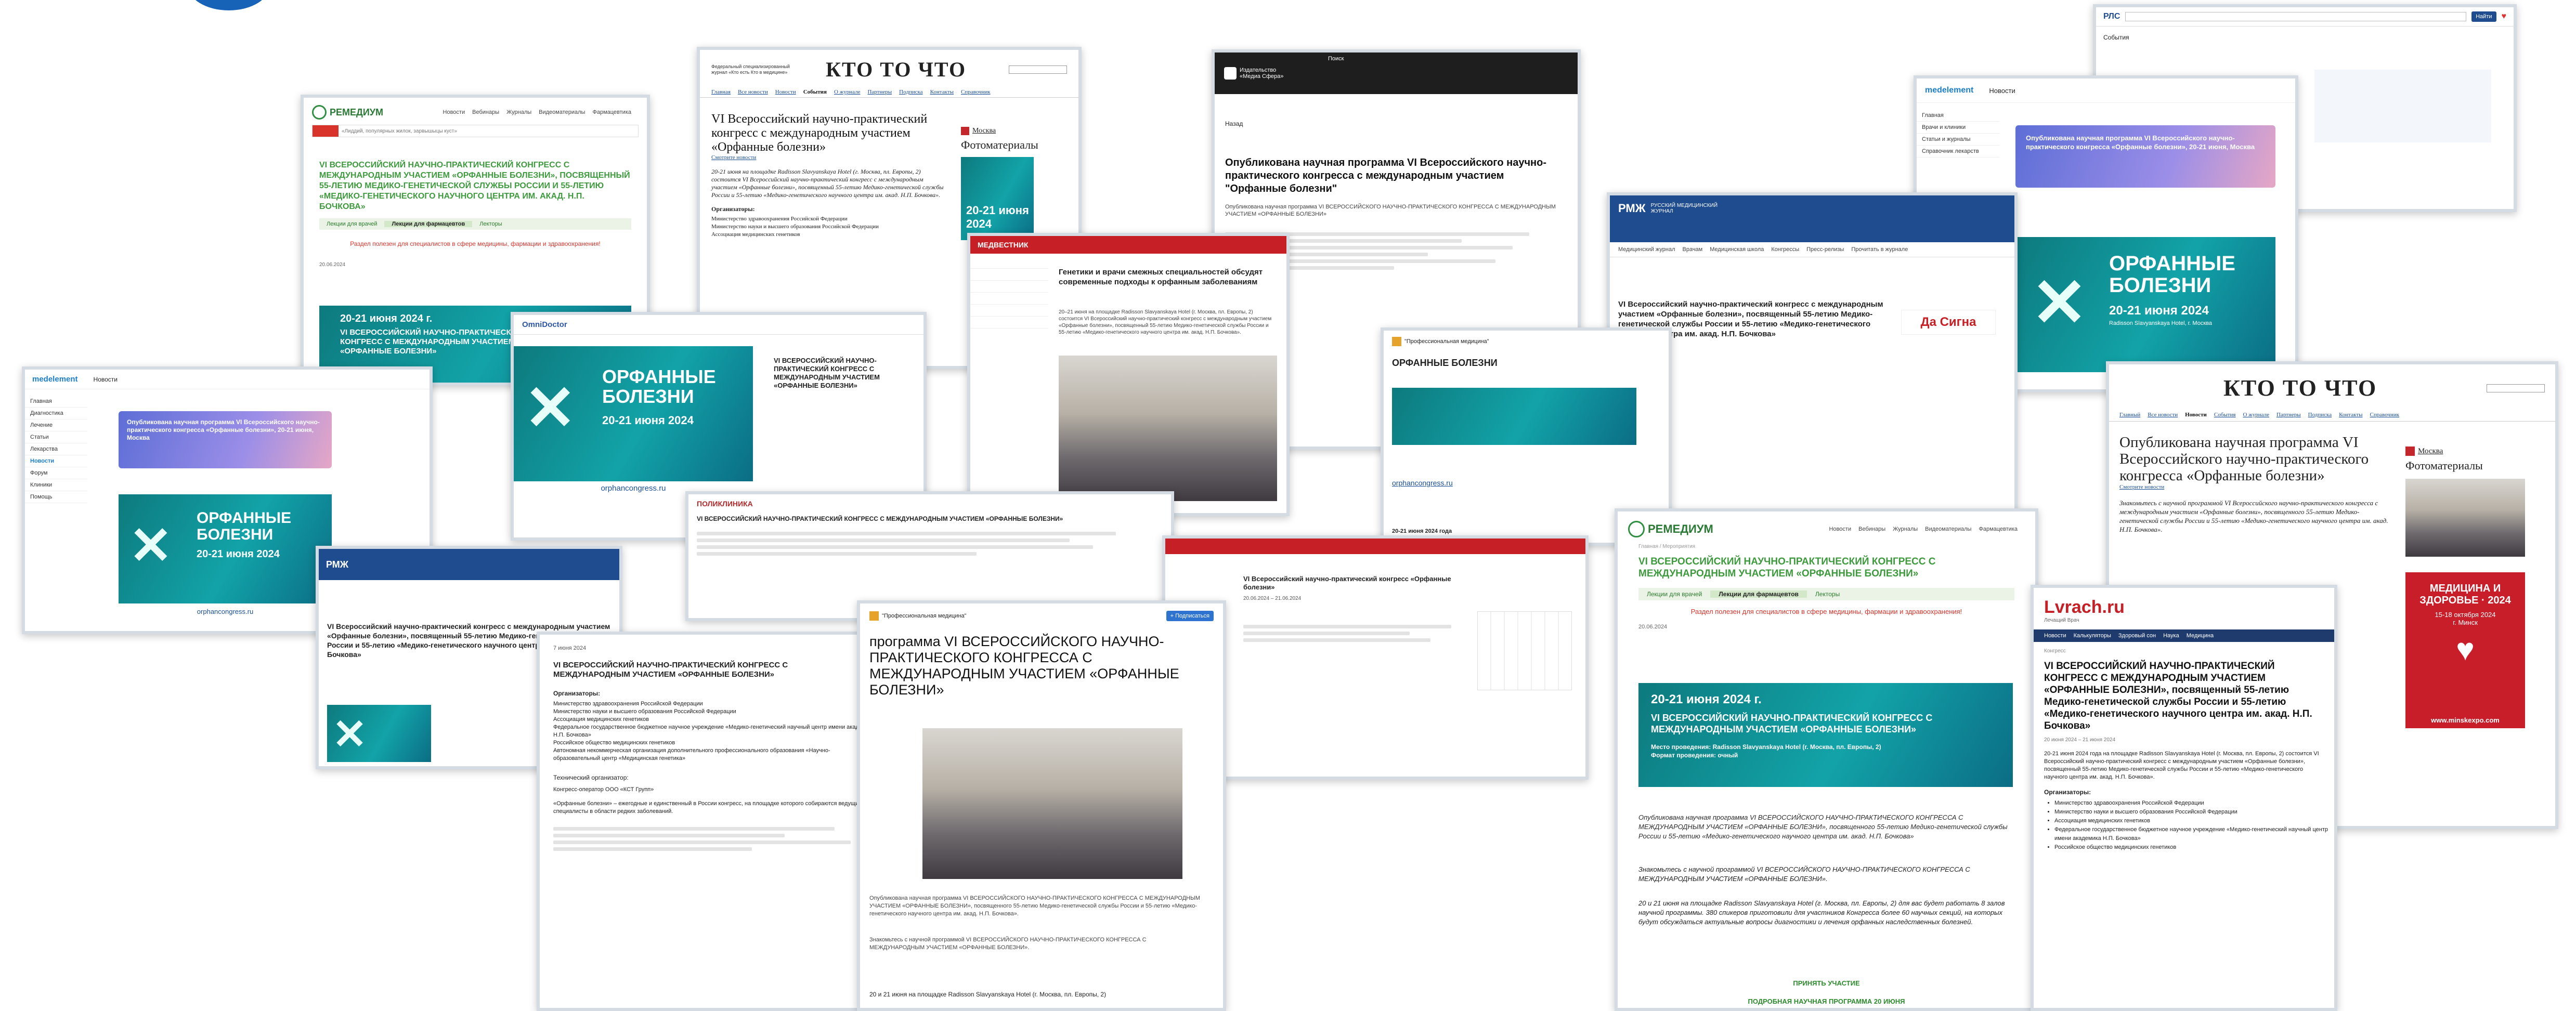 Image resolution: width=2576 pixels, height=1011 pixels. I want to click on subscribe-button: + Подписаться, so click(1190, 616).